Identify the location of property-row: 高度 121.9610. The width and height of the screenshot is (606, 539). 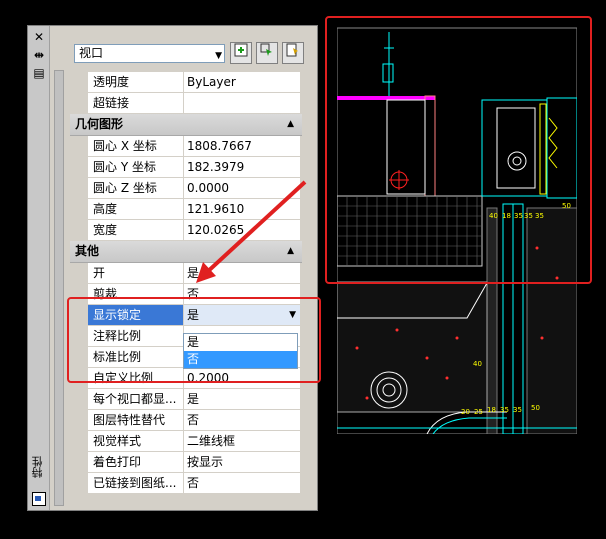
(186, 209).